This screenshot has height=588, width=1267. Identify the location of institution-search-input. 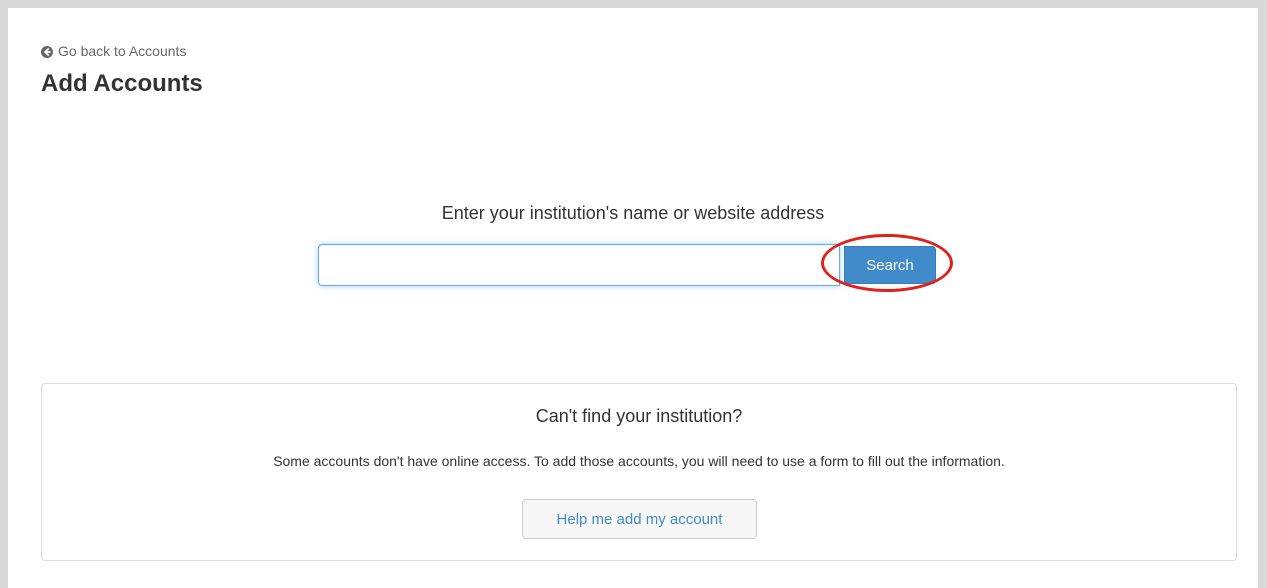
(579, 265).